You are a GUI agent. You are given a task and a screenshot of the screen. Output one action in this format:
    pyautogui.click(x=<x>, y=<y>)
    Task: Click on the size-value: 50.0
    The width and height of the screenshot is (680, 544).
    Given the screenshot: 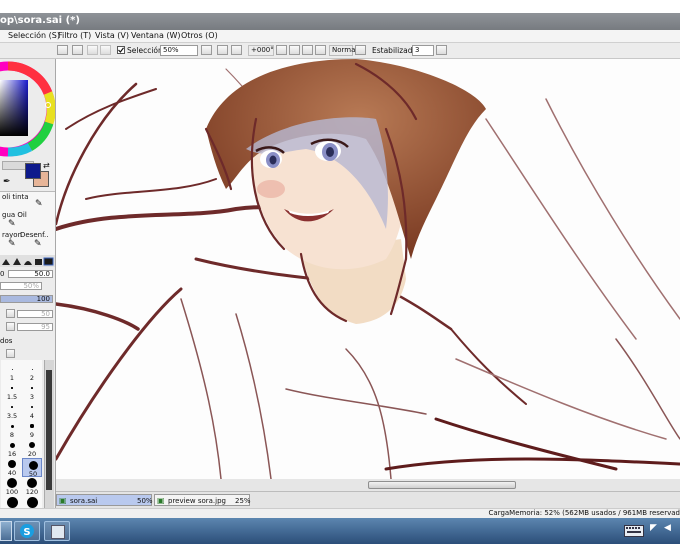 What is the action you would take?
    pyautogui.click(x=42, y=274)
    